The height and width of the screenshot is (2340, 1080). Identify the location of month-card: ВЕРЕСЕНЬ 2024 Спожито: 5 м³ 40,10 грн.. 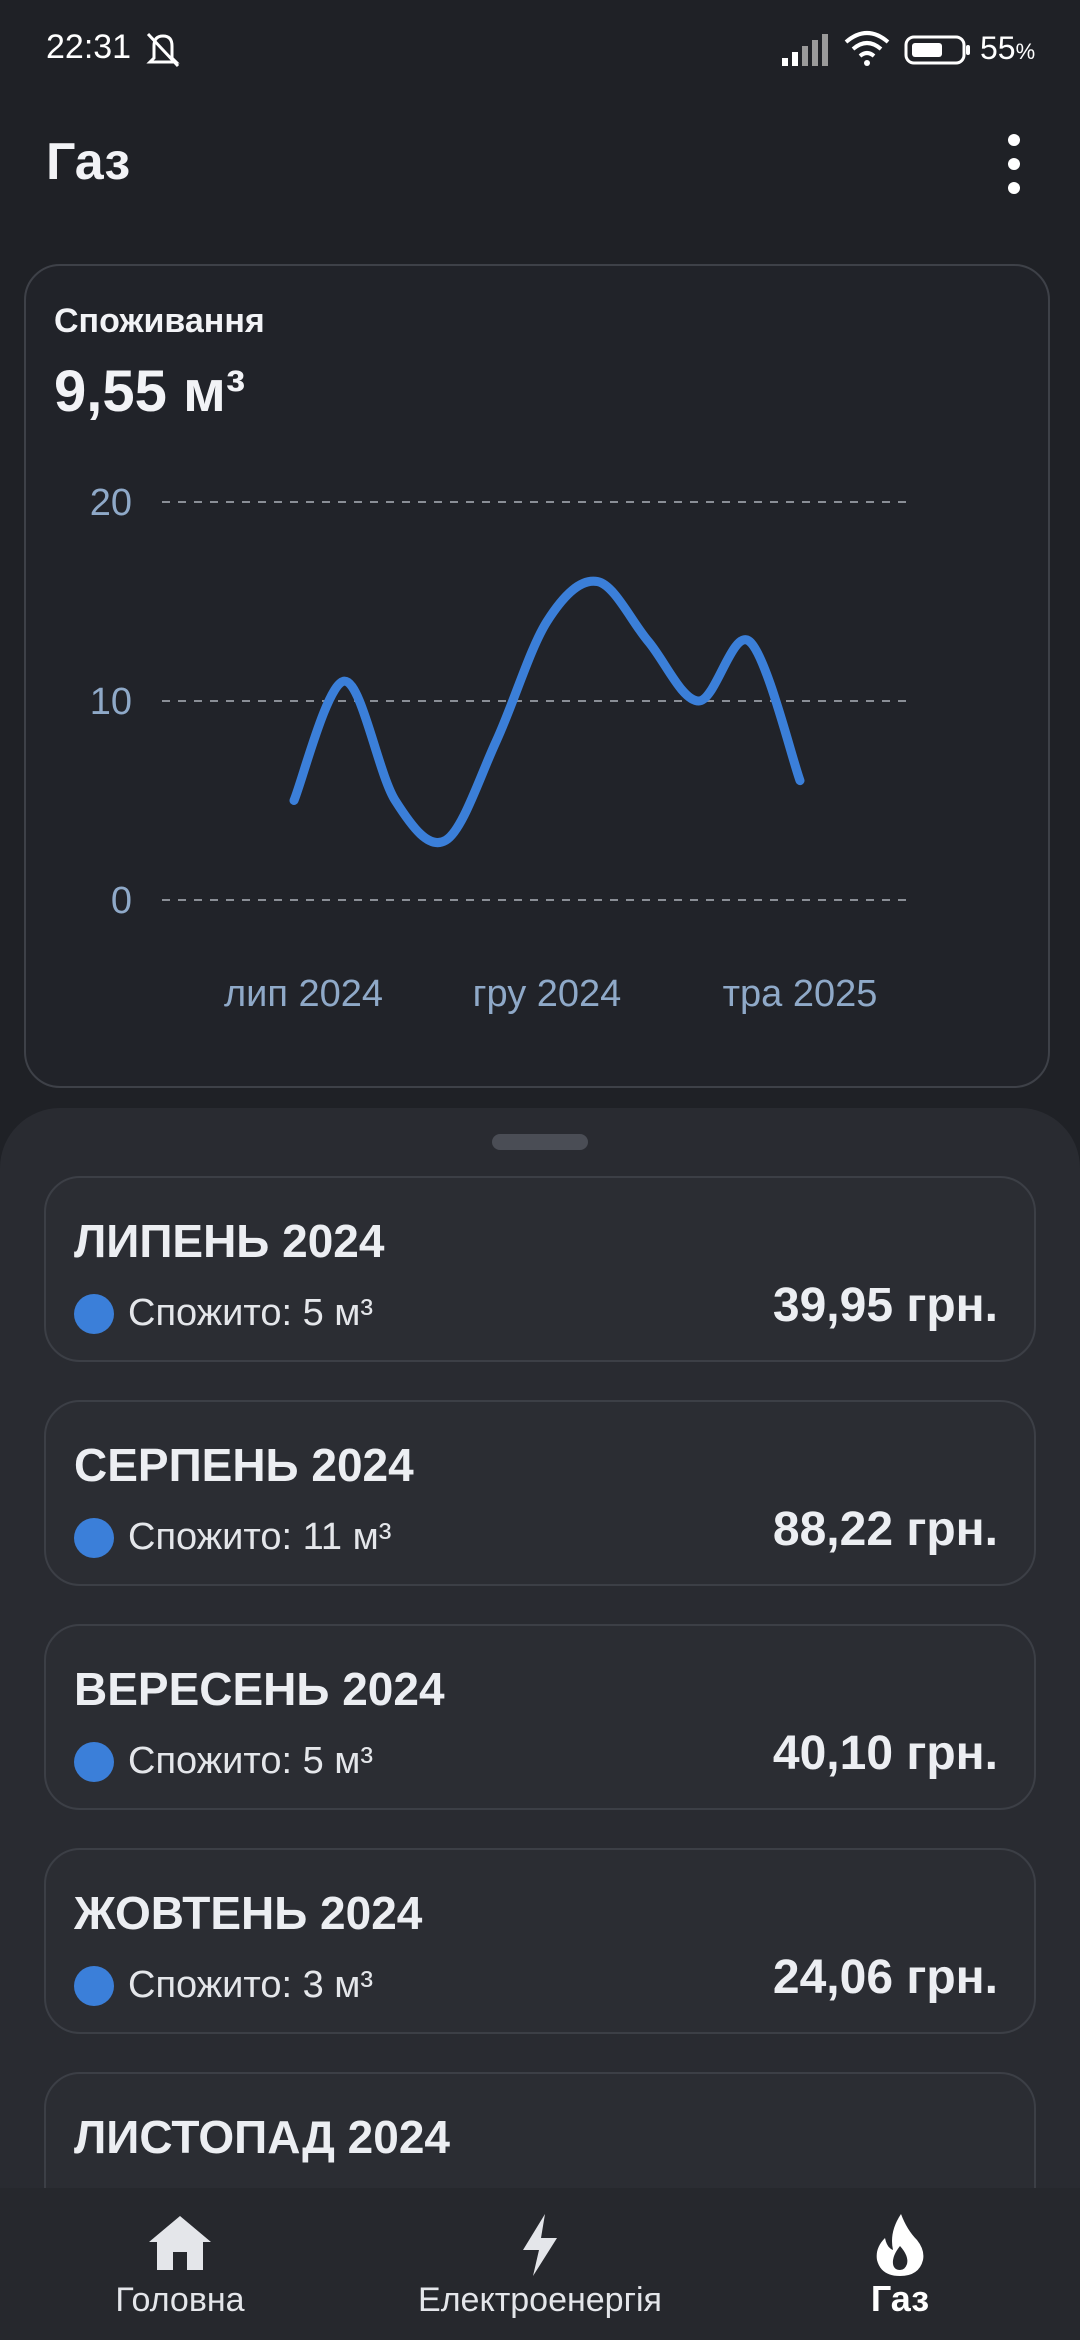
(540, 1717).